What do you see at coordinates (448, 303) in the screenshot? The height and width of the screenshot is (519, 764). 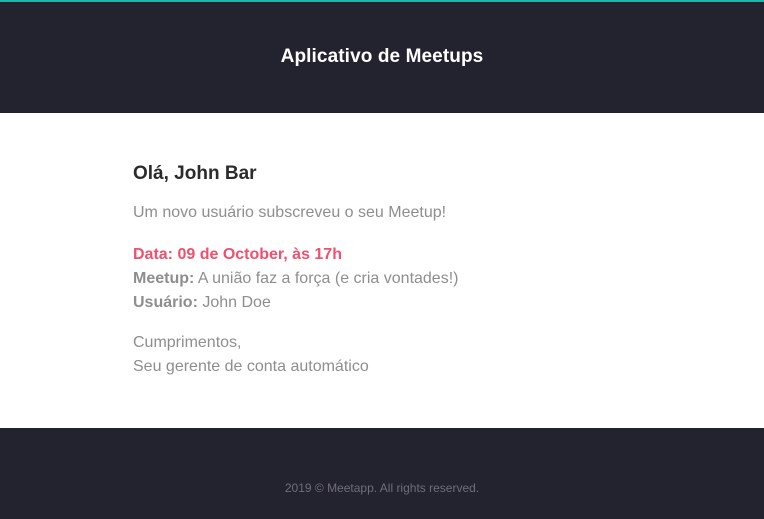 I see `user-line: Usuário: John Doe` at bounding box center [448, 303].